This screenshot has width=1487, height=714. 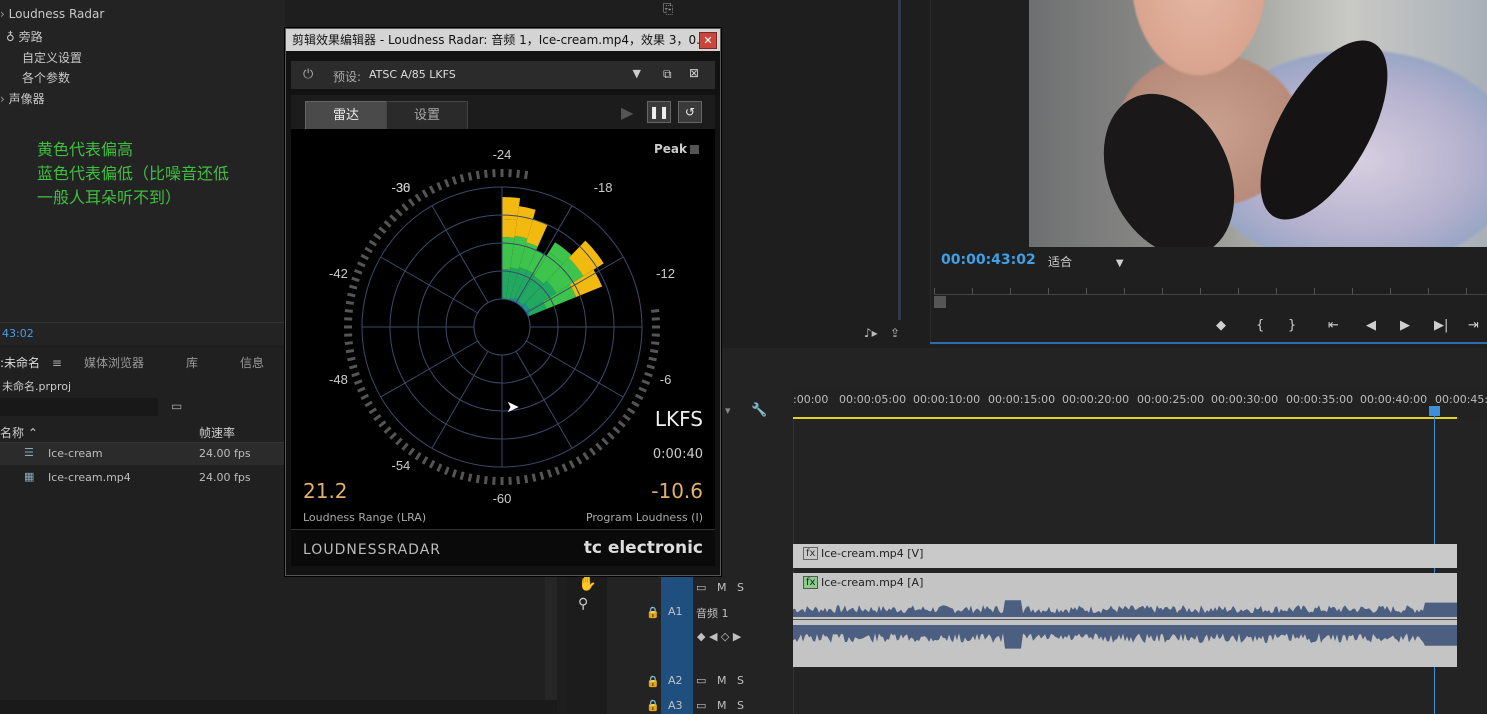 What do you see at coordinates (675, 611) in the screenshot?
I see `track-a1: A1` at bounding box center [675, 611].